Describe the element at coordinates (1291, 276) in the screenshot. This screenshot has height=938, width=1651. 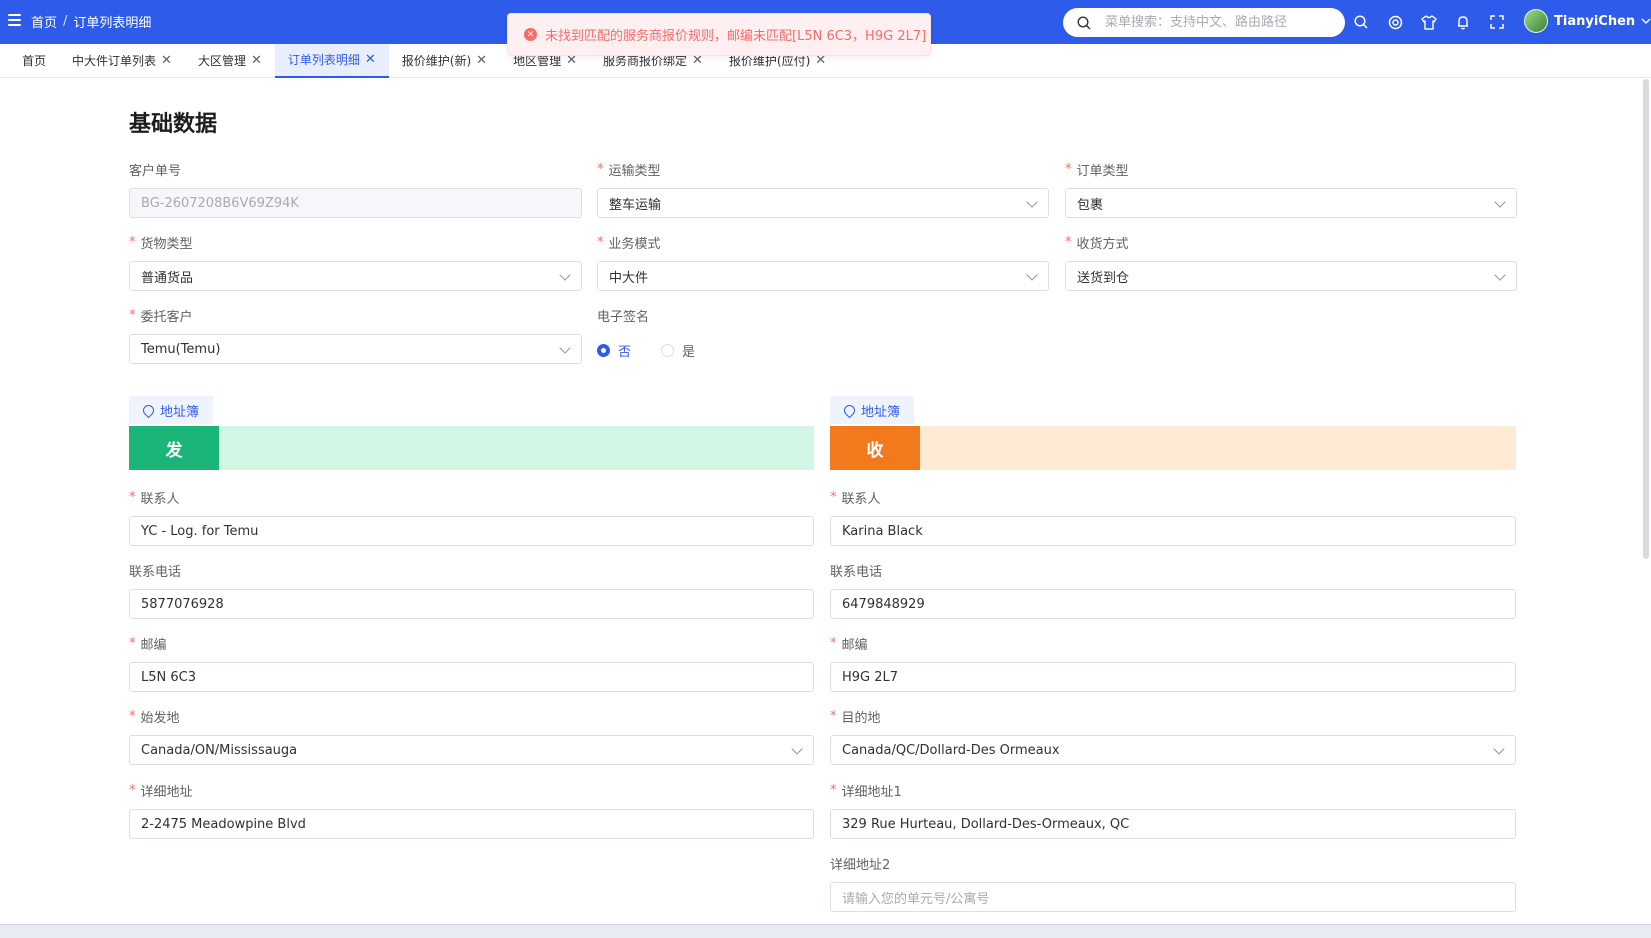
I see `receive-method-select: 送货到仓` at that location.